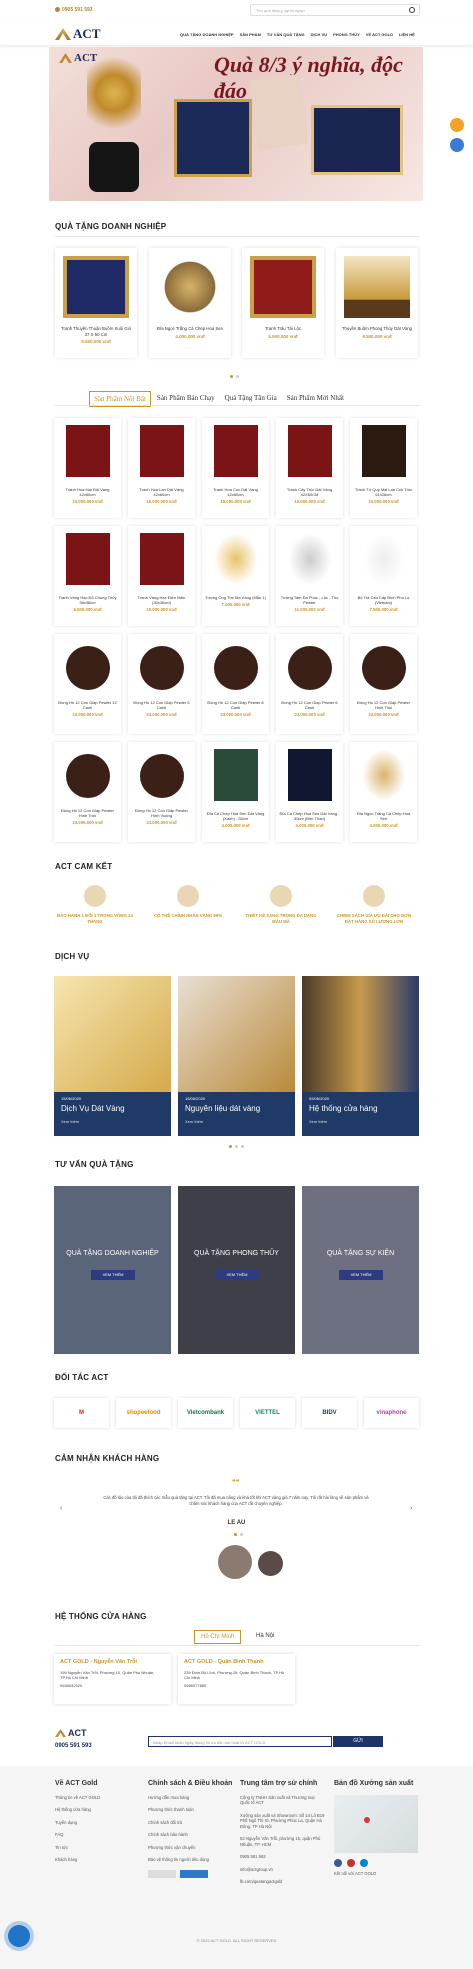  What do you see at coordinates (265, 1636) in the screenshot?
I see `tab-hanoi: Hà Nội` at bounding box center [265, 1636].